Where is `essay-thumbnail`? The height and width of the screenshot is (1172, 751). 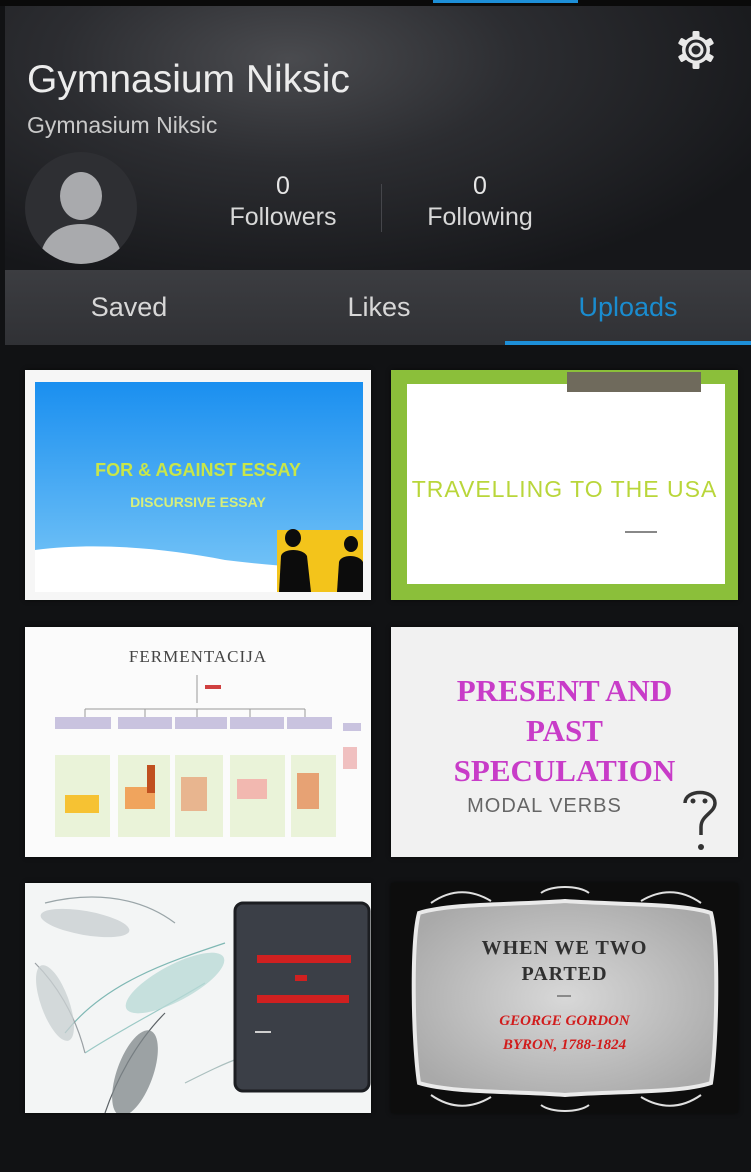
essay-thumbnail is located at coordinates (199, 487).